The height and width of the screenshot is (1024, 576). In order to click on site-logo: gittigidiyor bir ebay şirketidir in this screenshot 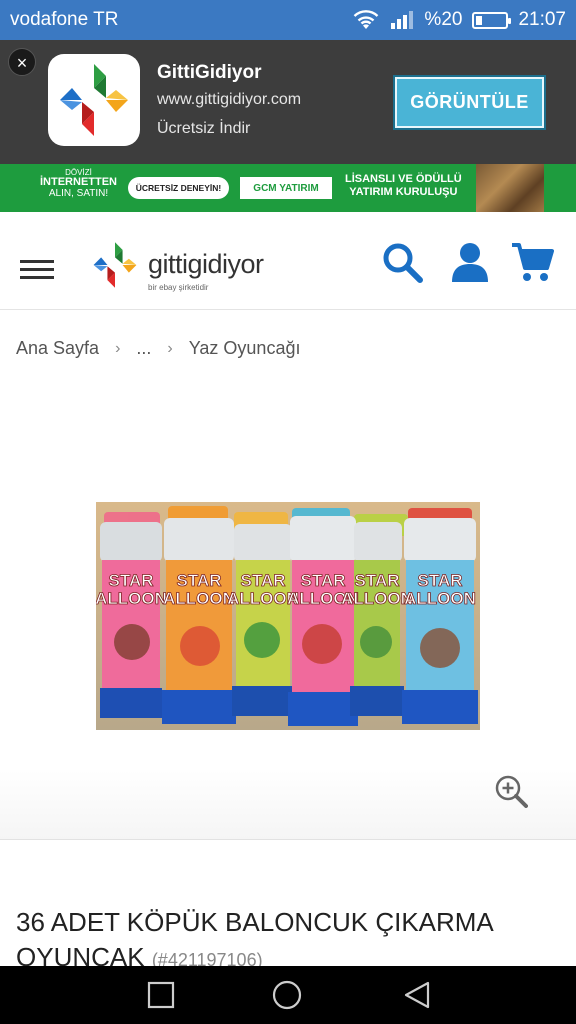, I will do `click(186, 266)`.